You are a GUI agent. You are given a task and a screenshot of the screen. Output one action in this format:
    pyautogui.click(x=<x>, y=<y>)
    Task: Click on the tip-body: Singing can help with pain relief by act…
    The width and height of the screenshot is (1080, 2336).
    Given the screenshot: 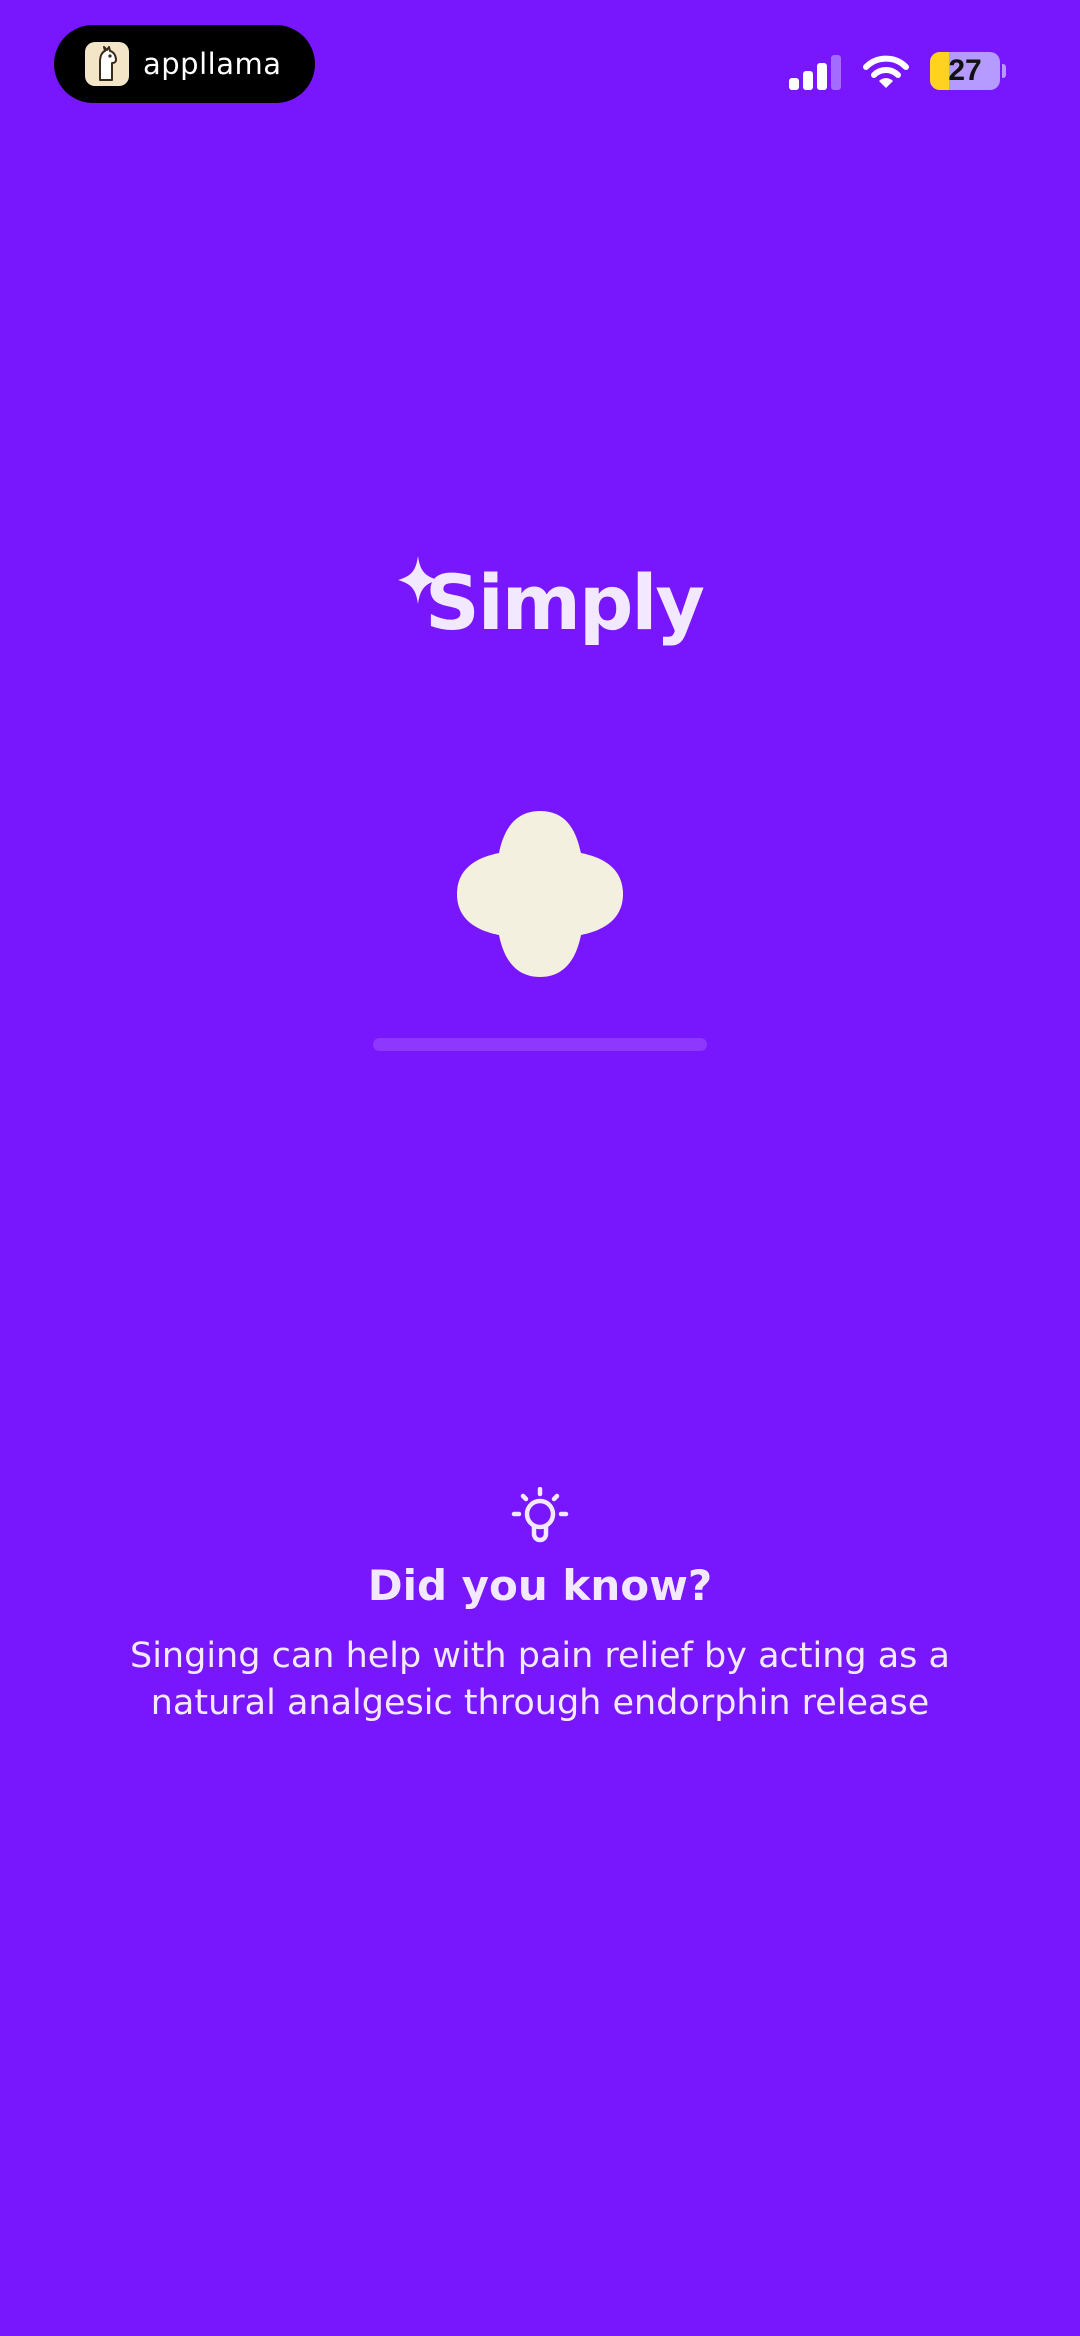 What is the action you would take?
    pyautogui.click(x=539, y=1679)
    